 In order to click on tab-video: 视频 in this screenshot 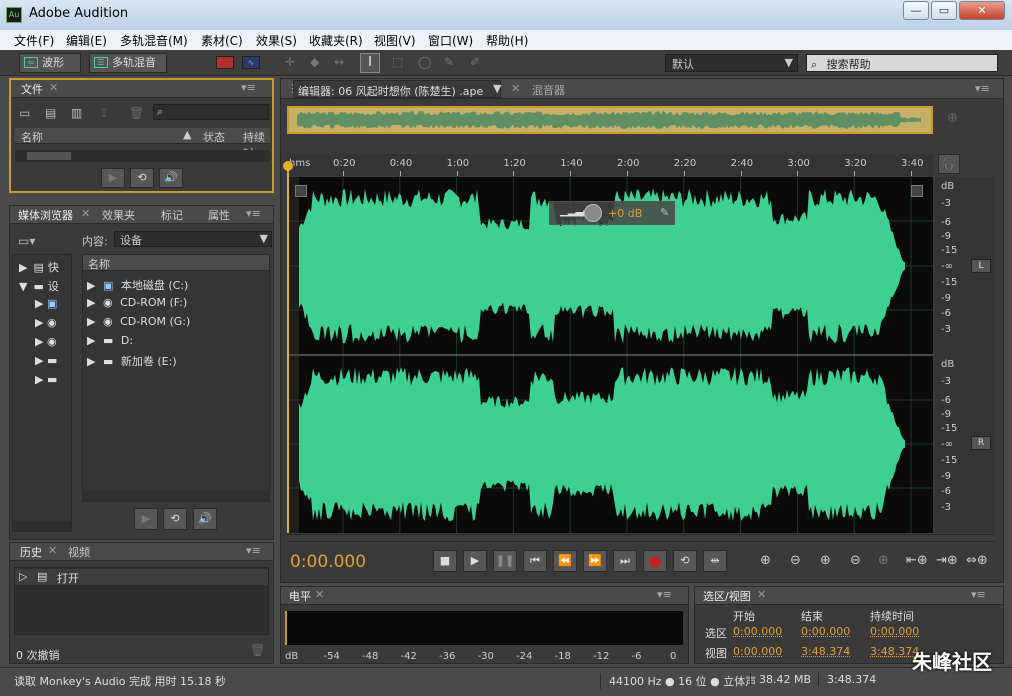, I will do `click(79, 552)`.